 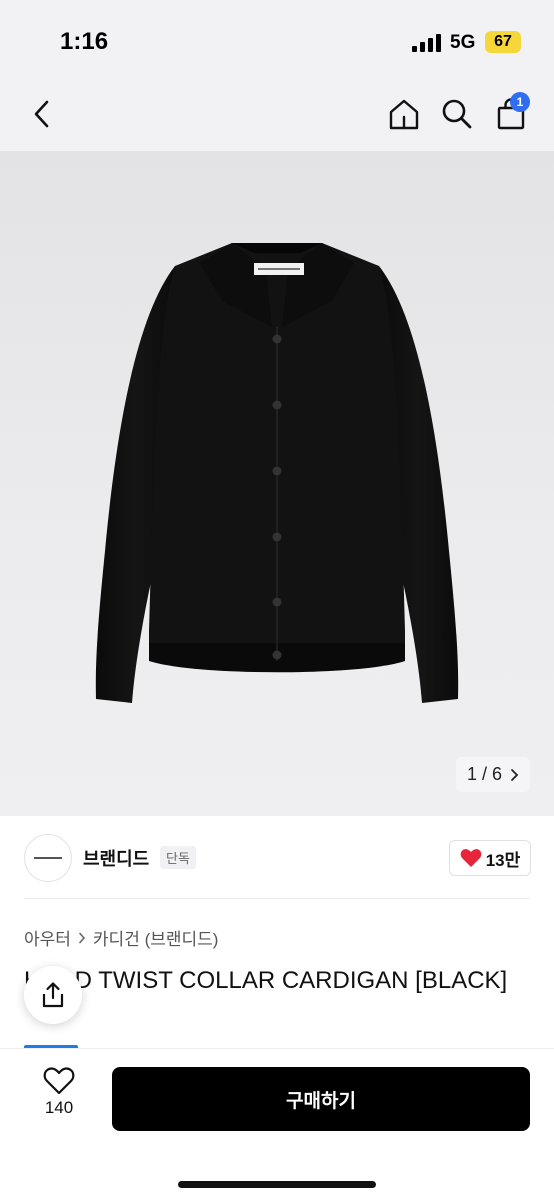 What do you see at coordinates (484, 774) in the screenshot?
I see `image-counter-label: 1 / 6` at bounding box center [484, 774].